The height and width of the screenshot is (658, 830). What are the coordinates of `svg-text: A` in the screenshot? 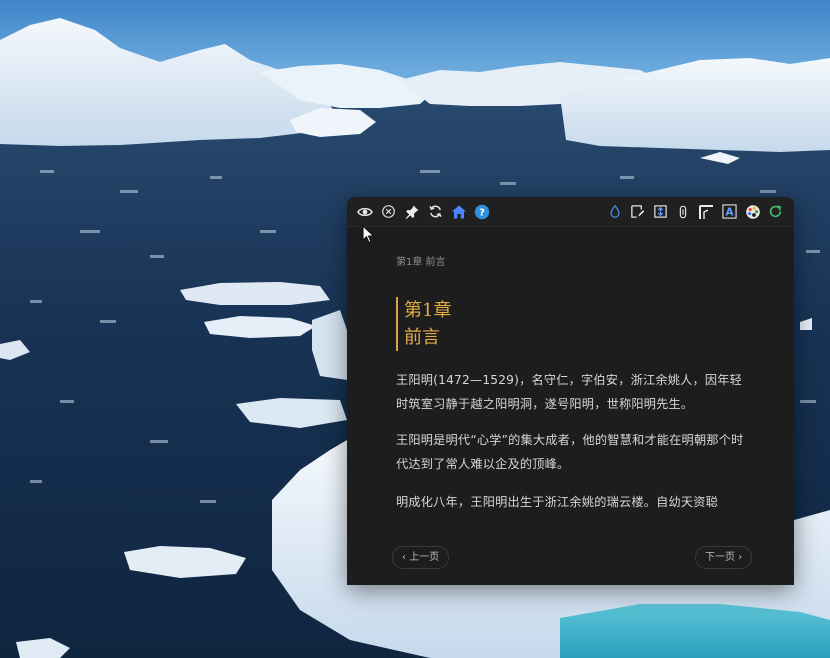 It's located at (730, 213).